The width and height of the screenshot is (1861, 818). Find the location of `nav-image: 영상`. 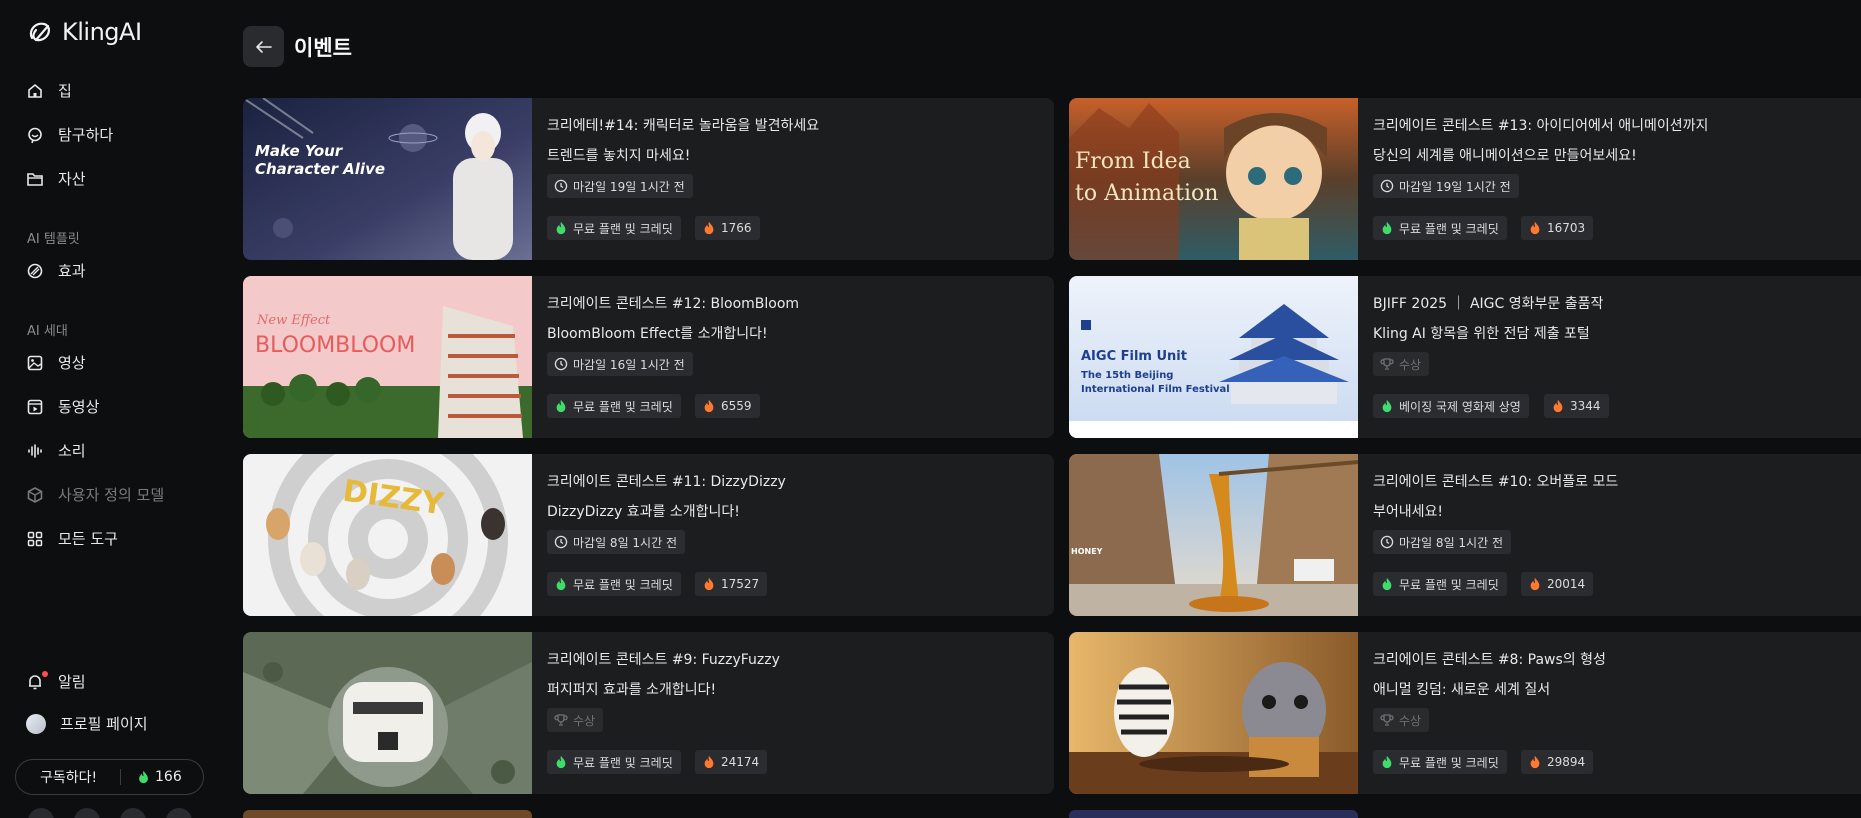

nav-image: 영상 is located at coordinates (56, 362).